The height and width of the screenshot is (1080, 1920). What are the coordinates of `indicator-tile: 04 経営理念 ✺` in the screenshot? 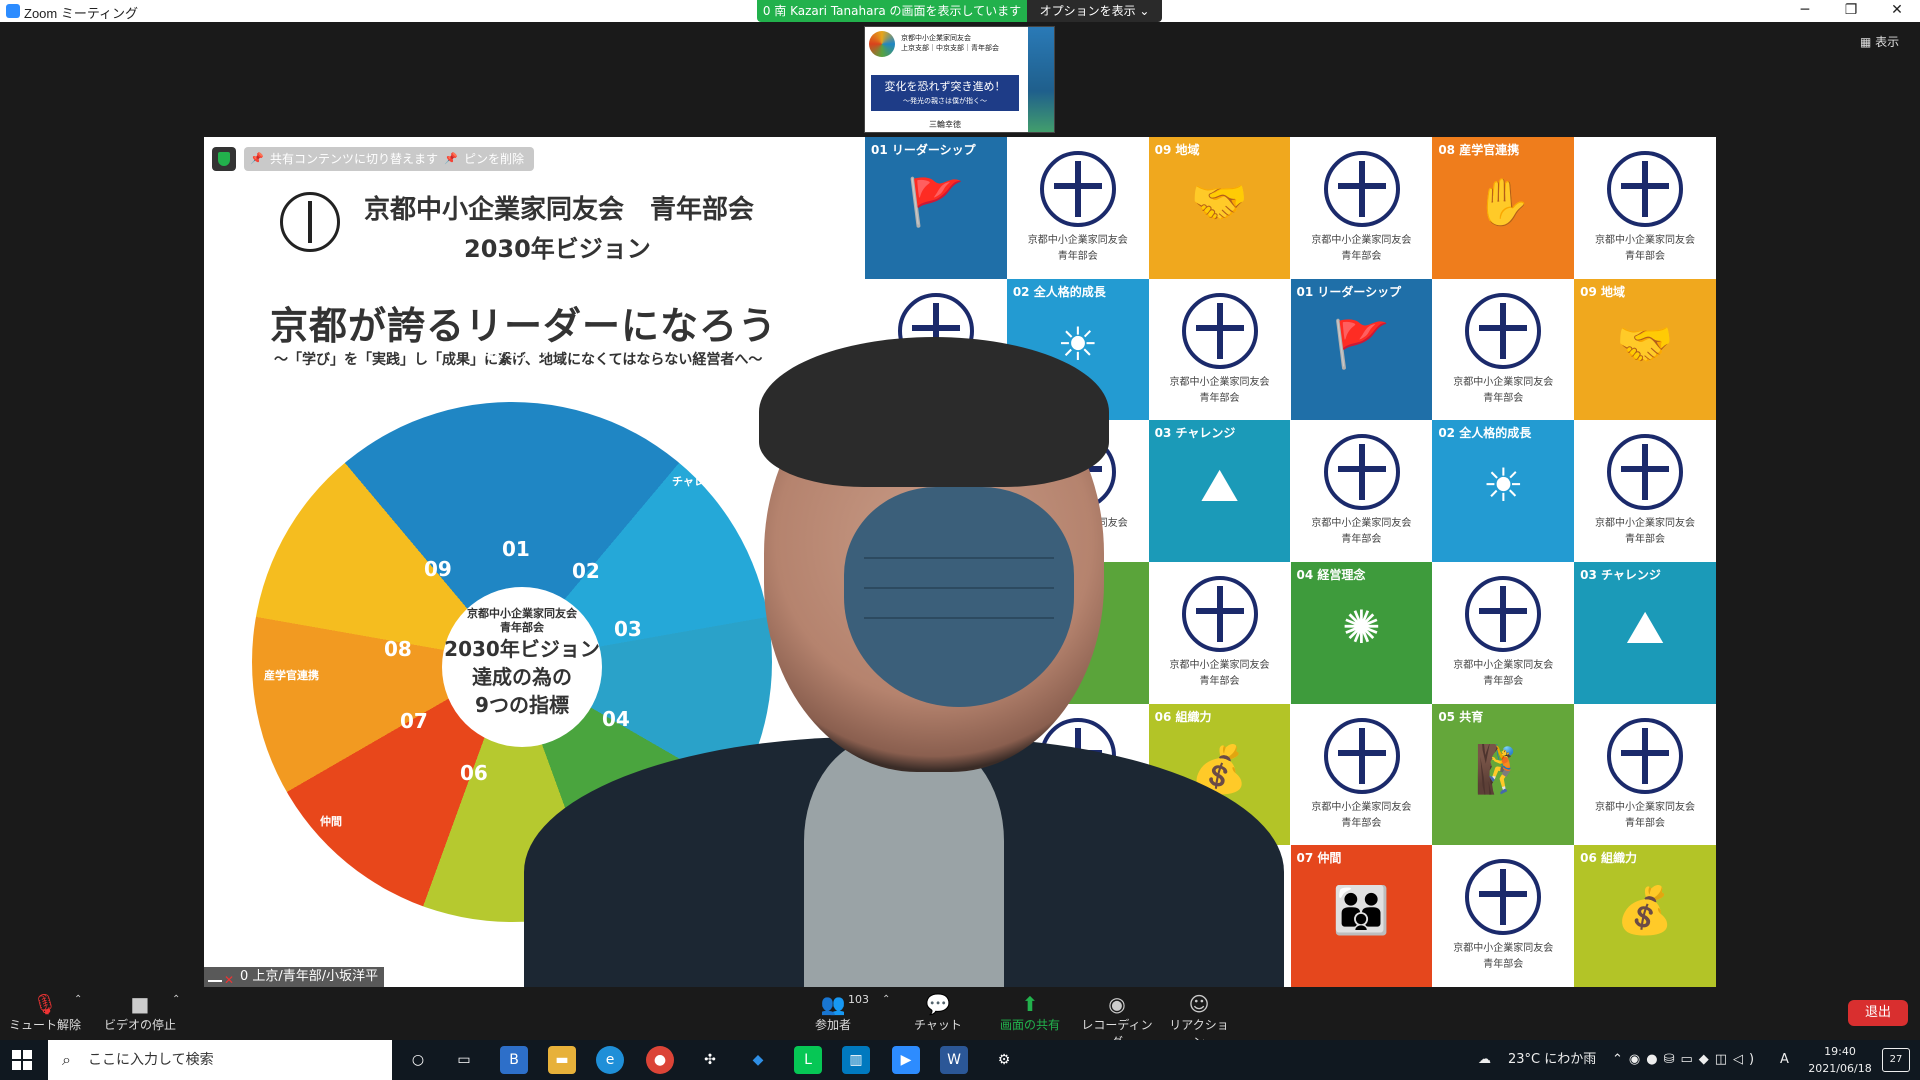 It's located at (1361, 633).